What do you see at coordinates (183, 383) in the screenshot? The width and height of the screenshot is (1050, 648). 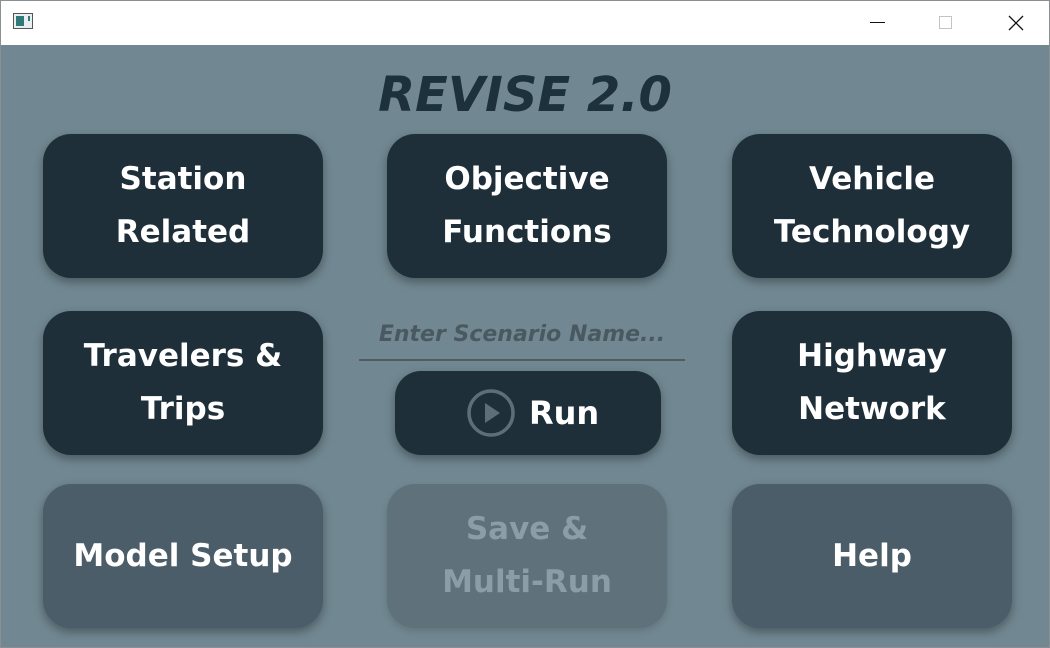 I see `travelers-trips-button: Travelers & Trips` at bounding box center [183, 383].